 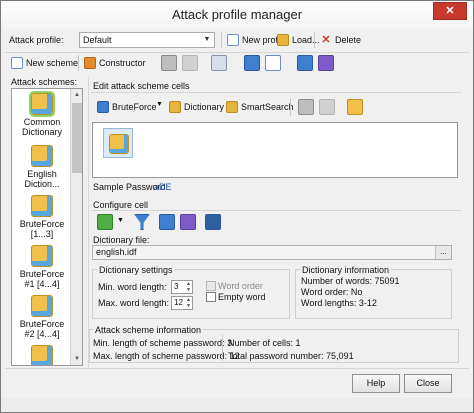 I want to click on scroll-up-icon: ▲, so click(x=76, y=95).